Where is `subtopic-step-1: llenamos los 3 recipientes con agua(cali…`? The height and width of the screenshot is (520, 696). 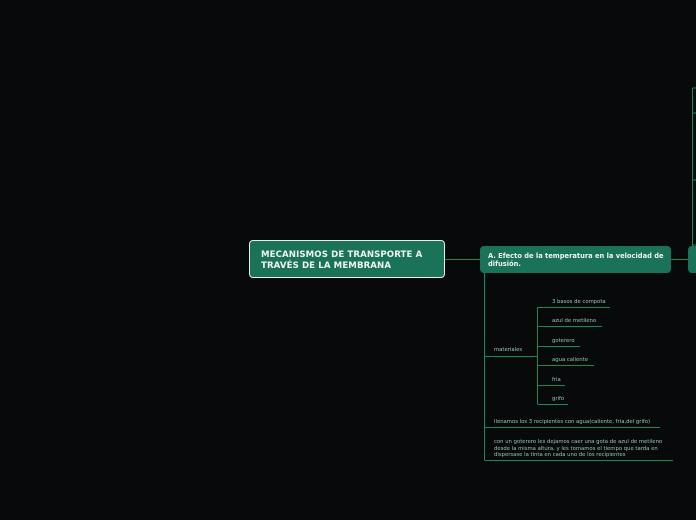 subtopic-step-1: llenamos los 3 recipientes con agua(cali… is located at coordinates (572, 422).